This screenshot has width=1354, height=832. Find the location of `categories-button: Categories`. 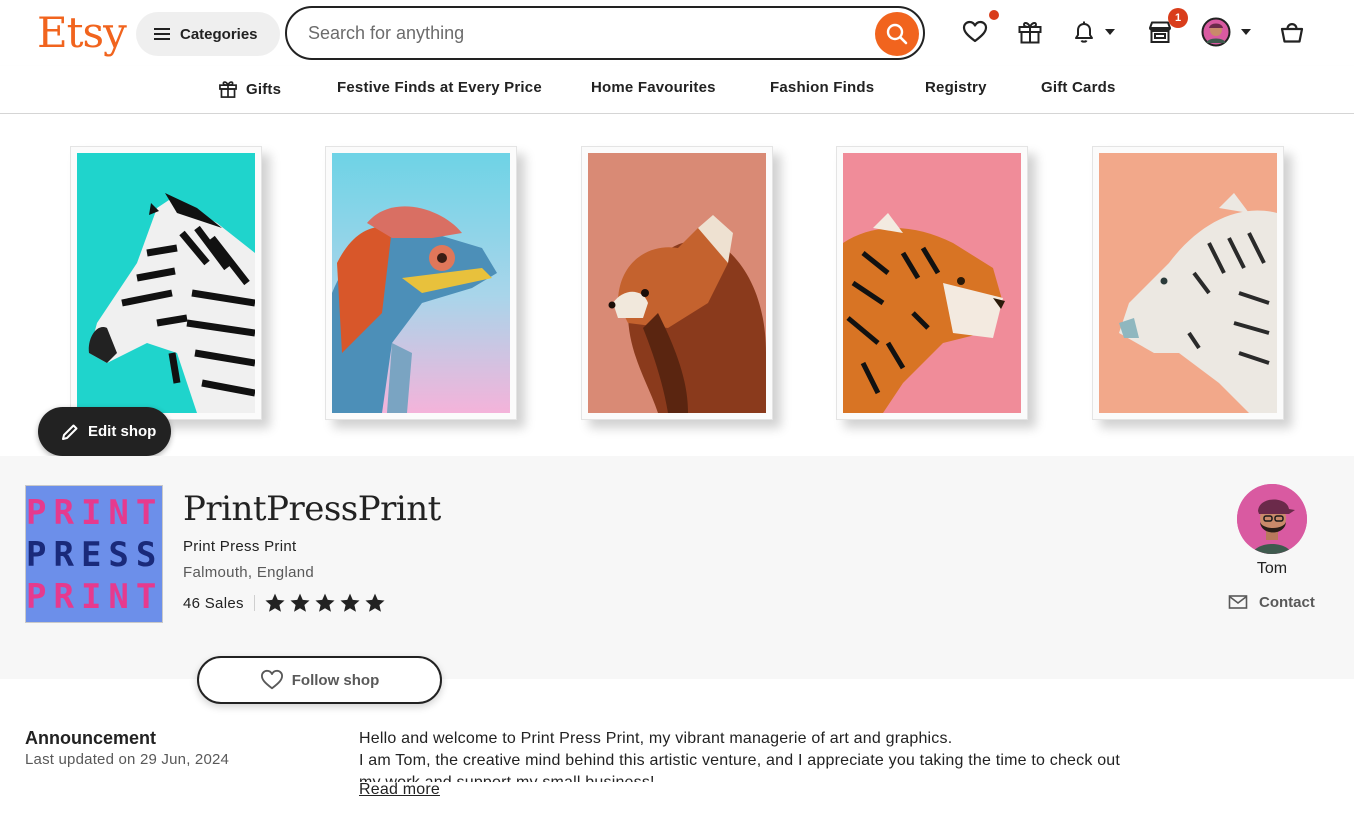

categories-button: Categories is located at coordinates (208, 34).